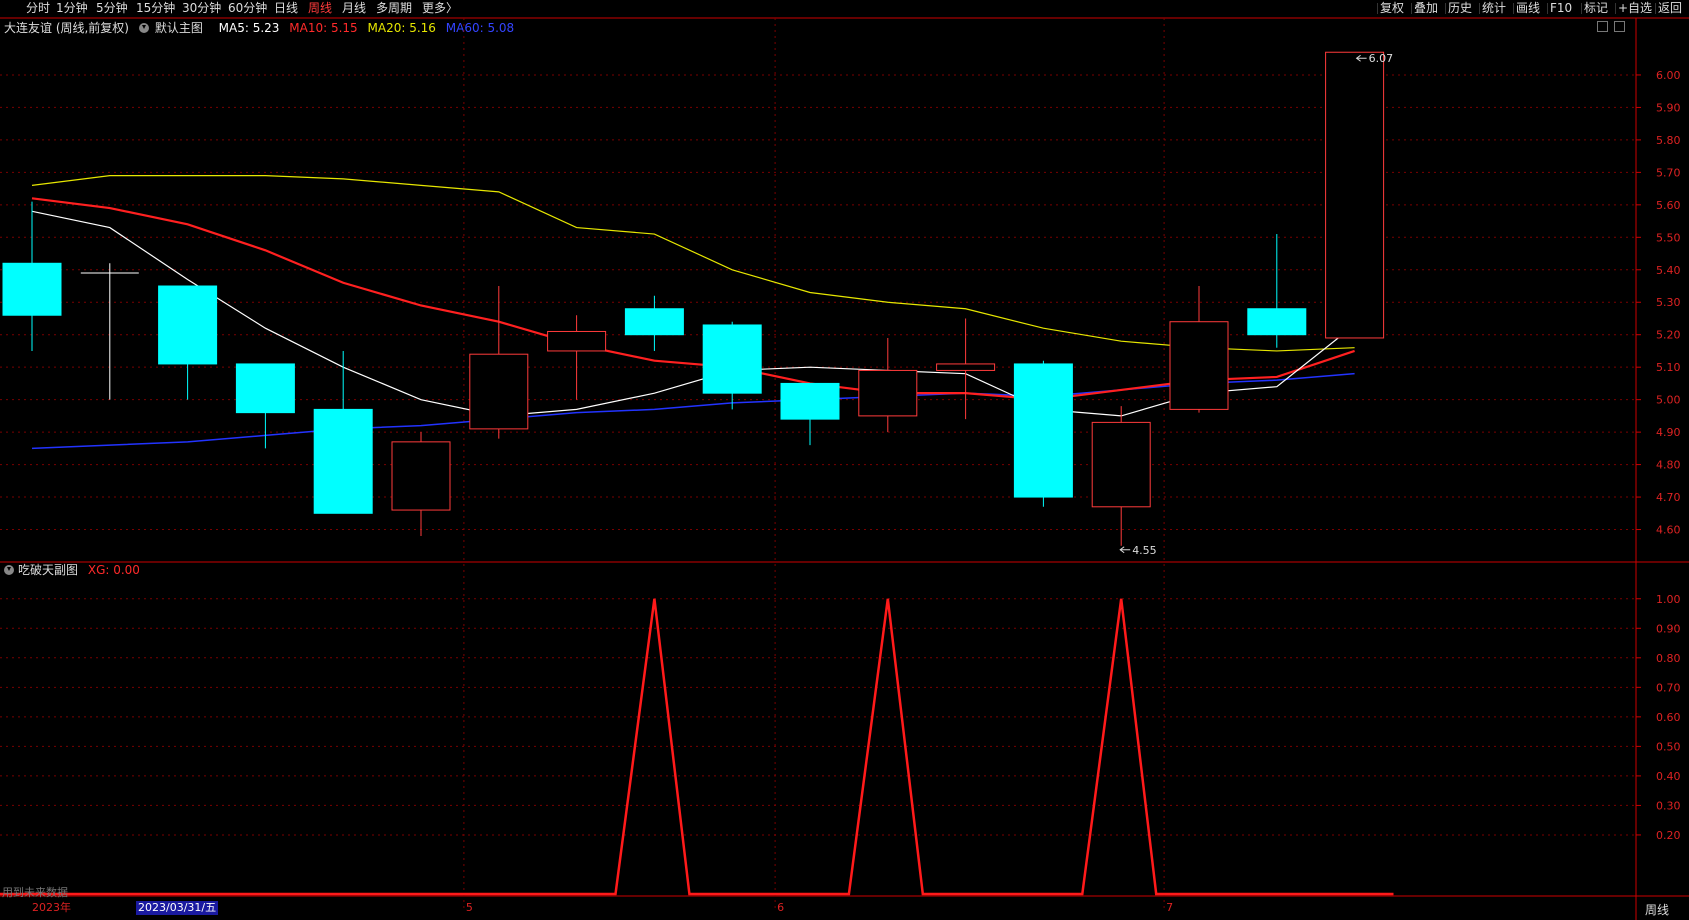  What do you see at coordinates (1656, 910) in the screenshot?
I see `period-label: 周线` at bounding box center [1656, 910].